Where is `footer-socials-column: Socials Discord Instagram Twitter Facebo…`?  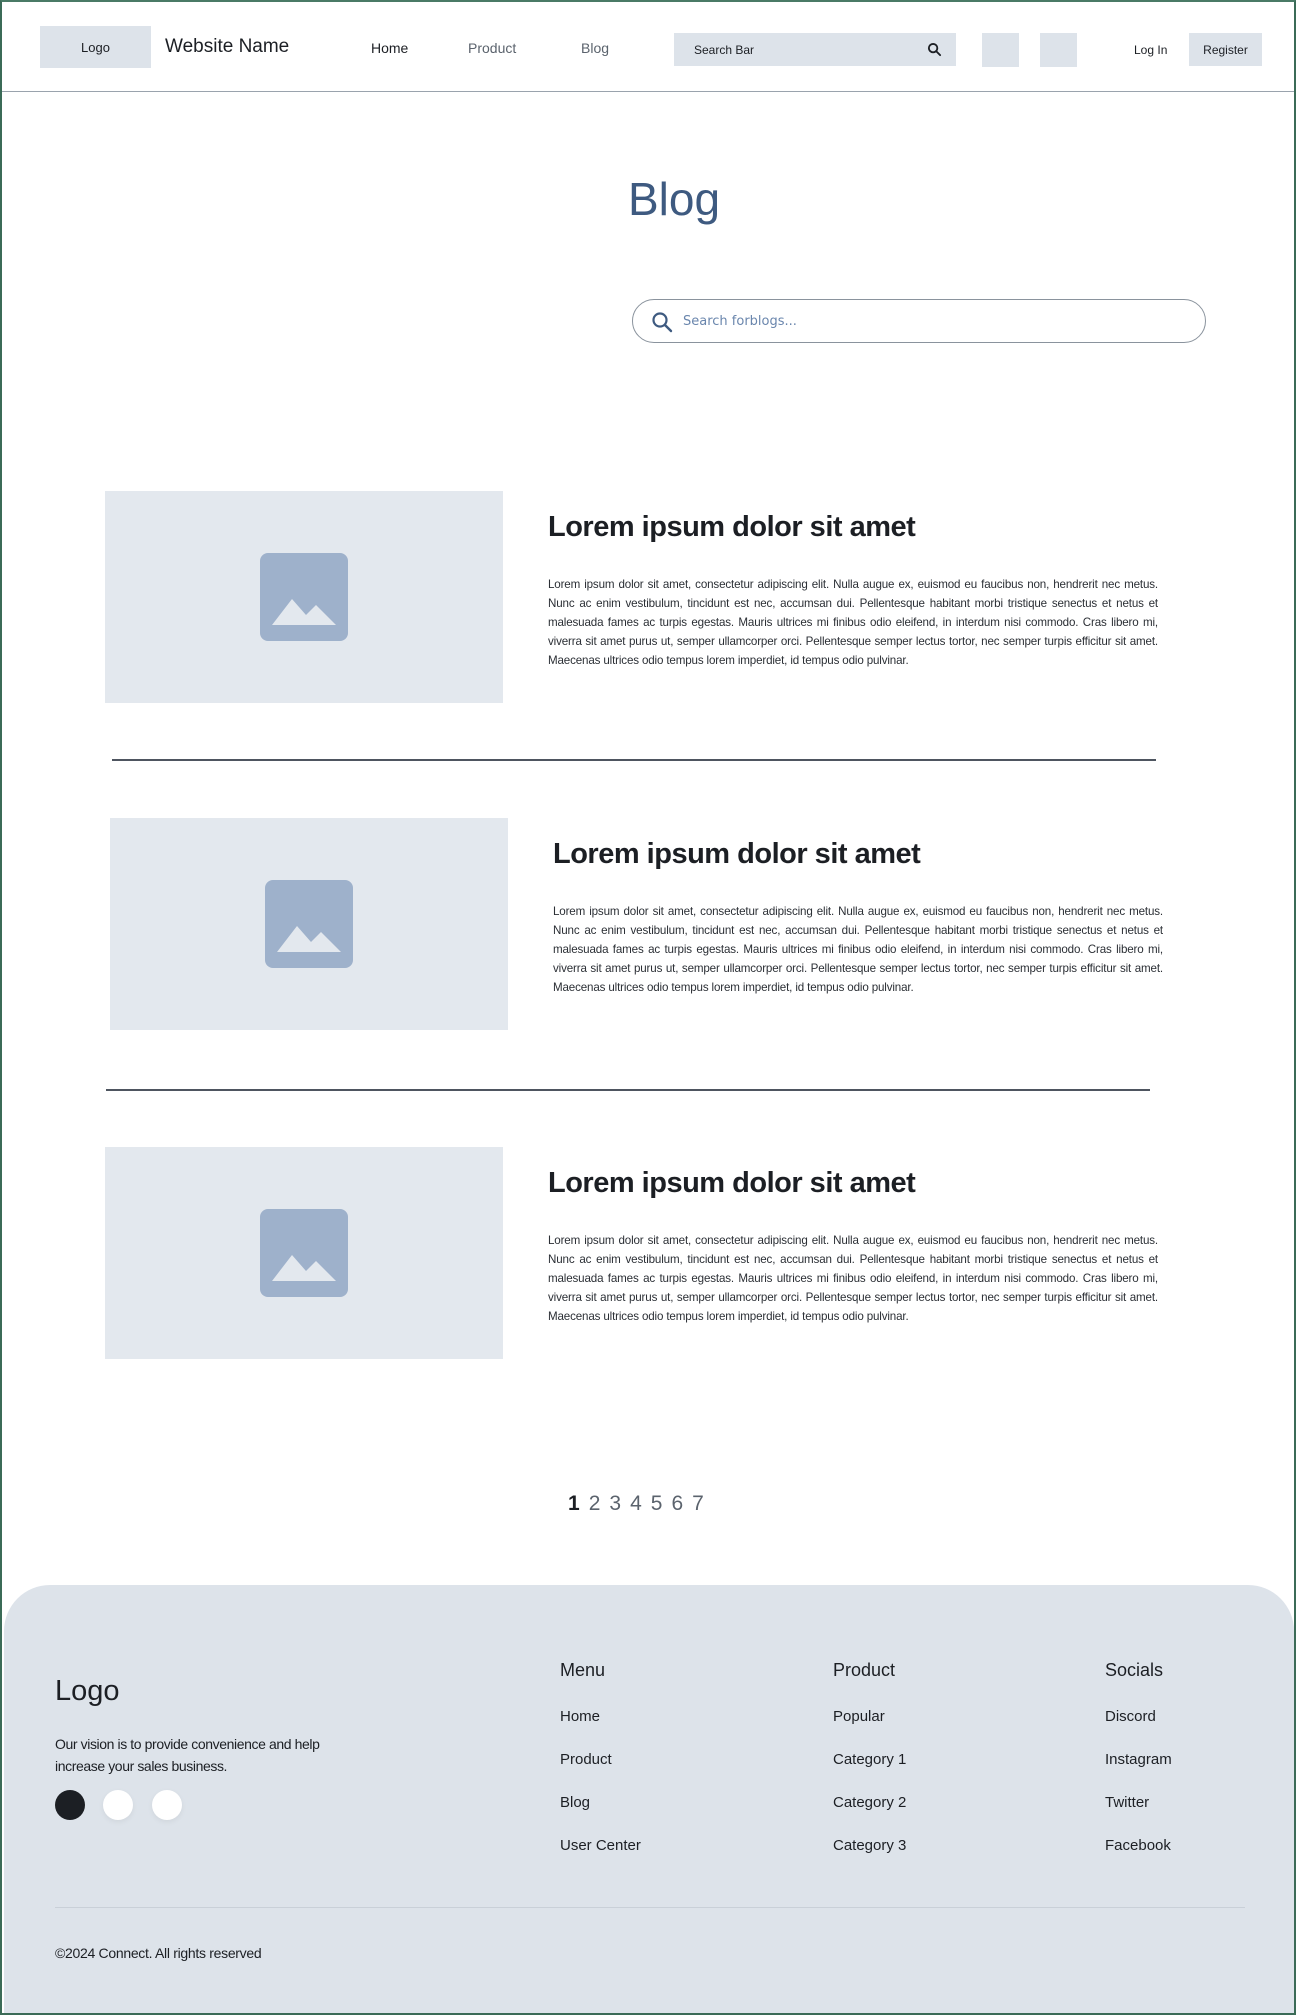 footer-socials-column: Socials Discord Instagram Twitter Facebo… is located at coordinates (1138, 1770).